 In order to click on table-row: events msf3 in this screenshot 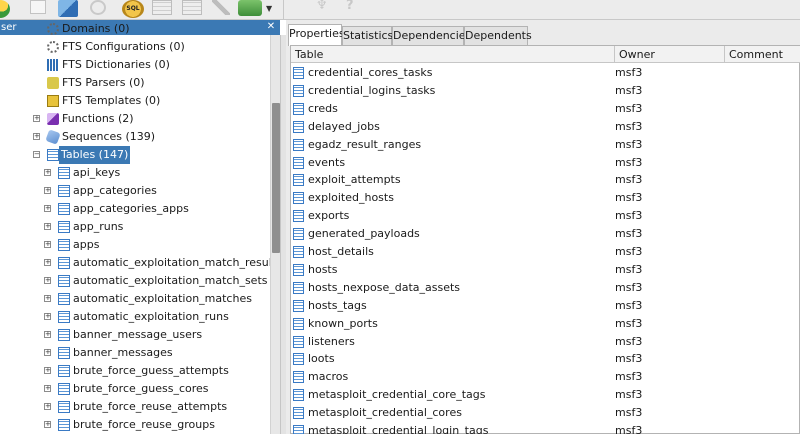, I will do `click(545, 163)`.